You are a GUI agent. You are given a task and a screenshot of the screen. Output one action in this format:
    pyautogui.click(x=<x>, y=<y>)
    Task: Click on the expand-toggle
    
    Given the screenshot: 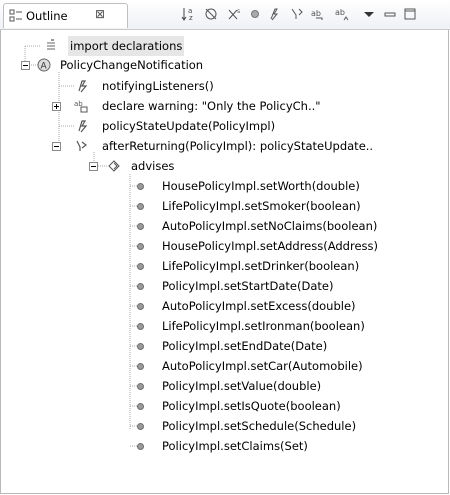 What is the action you would take?
    pyautogui.click(x=56, y=106)
    